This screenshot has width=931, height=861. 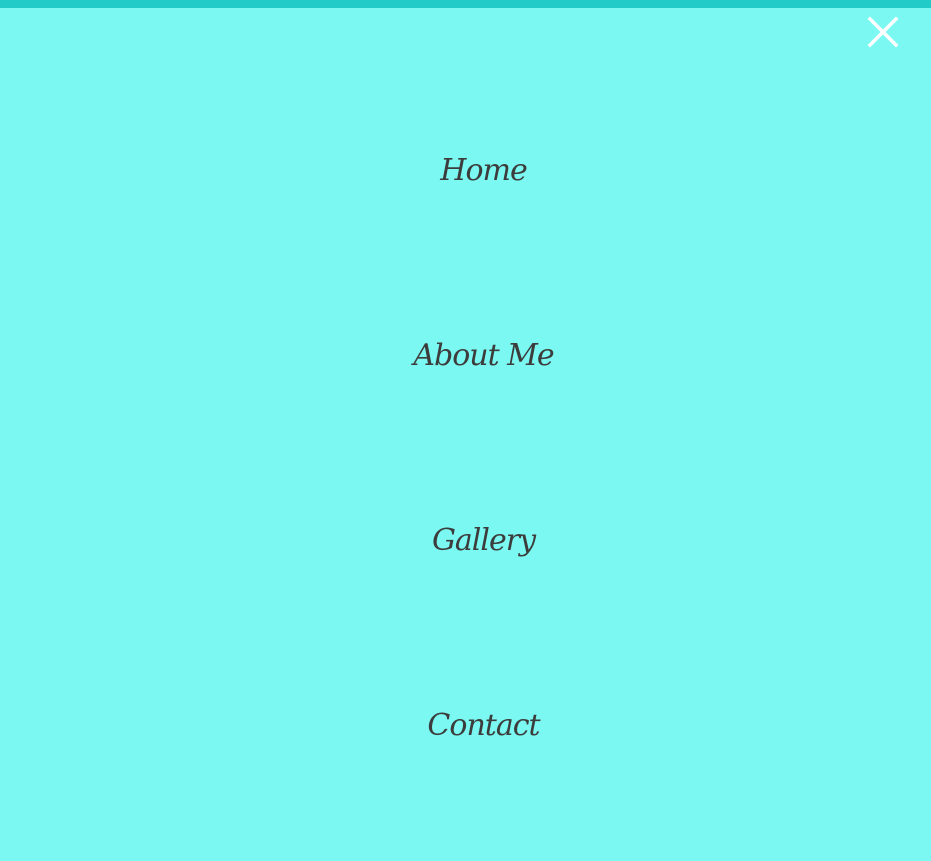 I want to click on close-icon, so click(x=883, y=32).